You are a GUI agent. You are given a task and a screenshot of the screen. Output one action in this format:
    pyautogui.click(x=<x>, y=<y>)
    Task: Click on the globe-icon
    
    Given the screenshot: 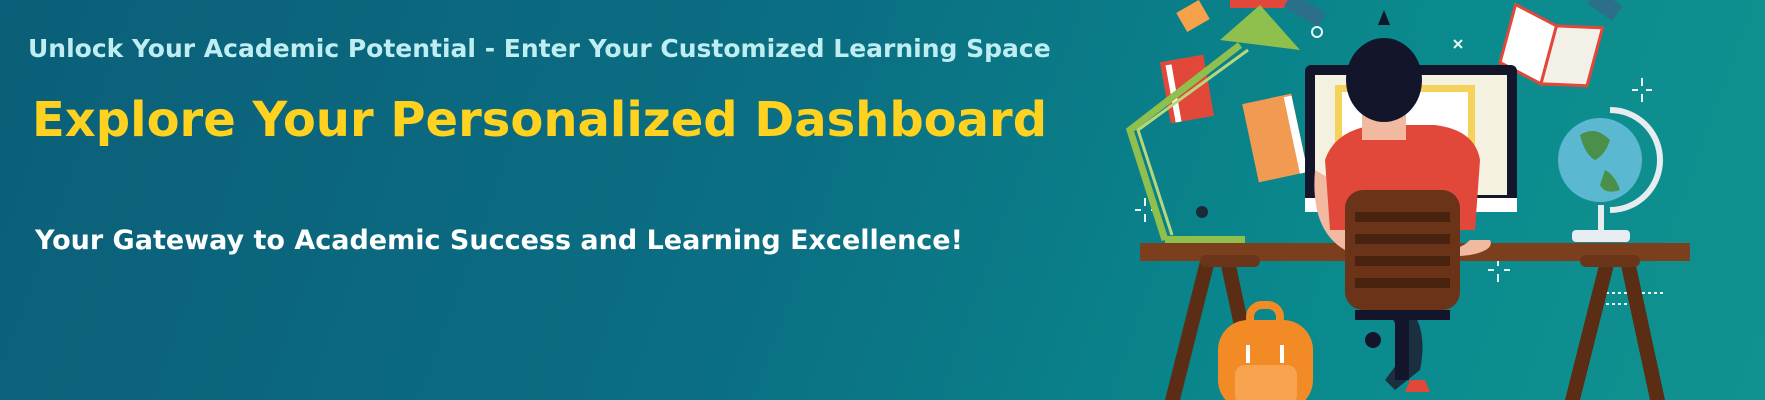 What is the action you would take?
    pyautogui.click(x=1610, y=174)
    